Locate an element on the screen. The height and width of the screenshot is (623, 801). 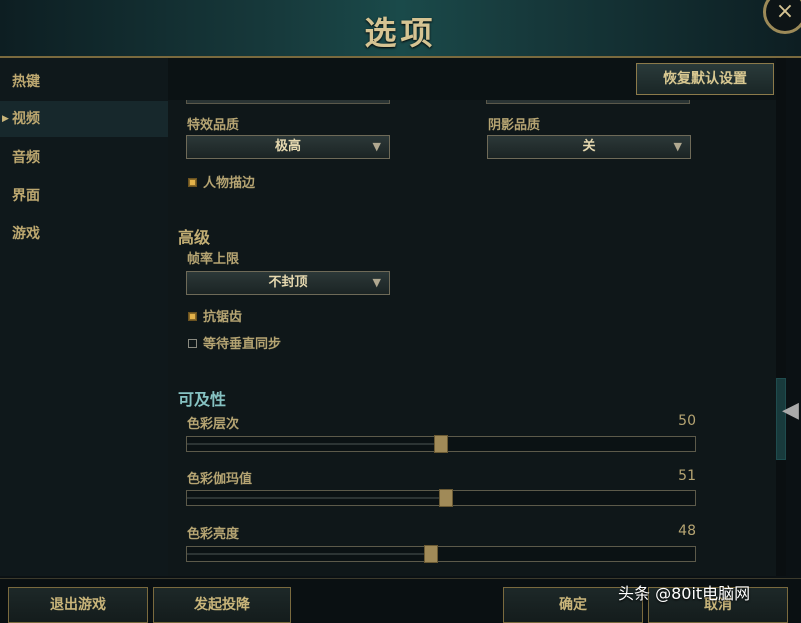
checkbox-label: 抗锯齿 is located at coordinates (223, 317).